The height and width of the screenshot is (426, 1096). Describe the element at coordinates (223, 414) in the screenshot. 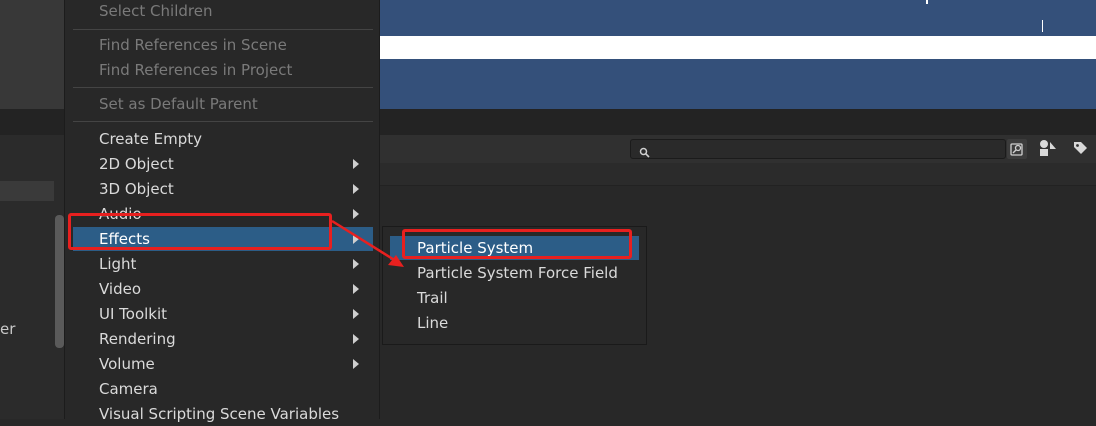

I see `menu-item-visual-scripting-scene-variables: Visual Scripting Scene Variables` at that location.